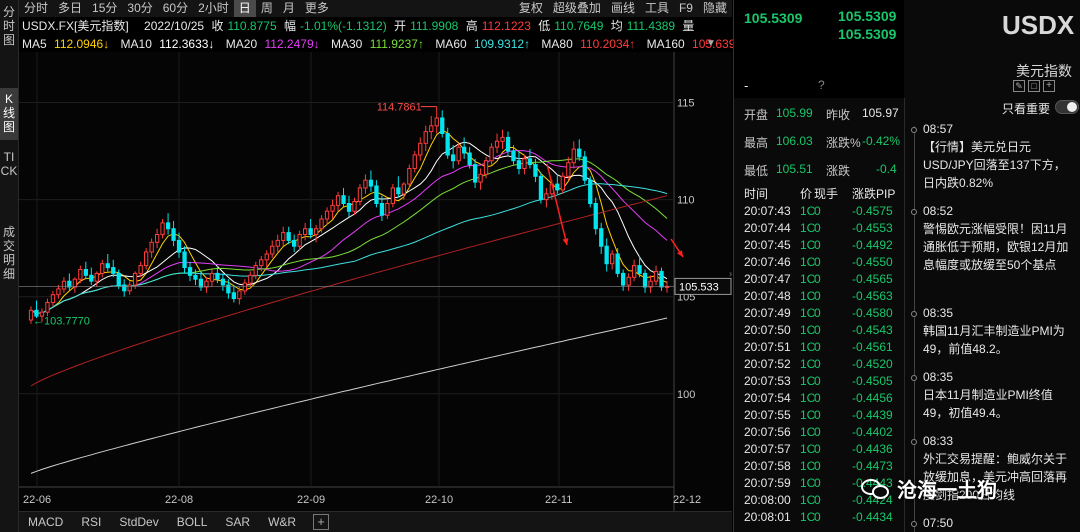 The width and height of the screenshot is (1080, 532). What do you see at coordinates (66, 44) in the screenshot?
I see `ma5-legend: MA5 112.0946↓` at bounding box center [66, 44].